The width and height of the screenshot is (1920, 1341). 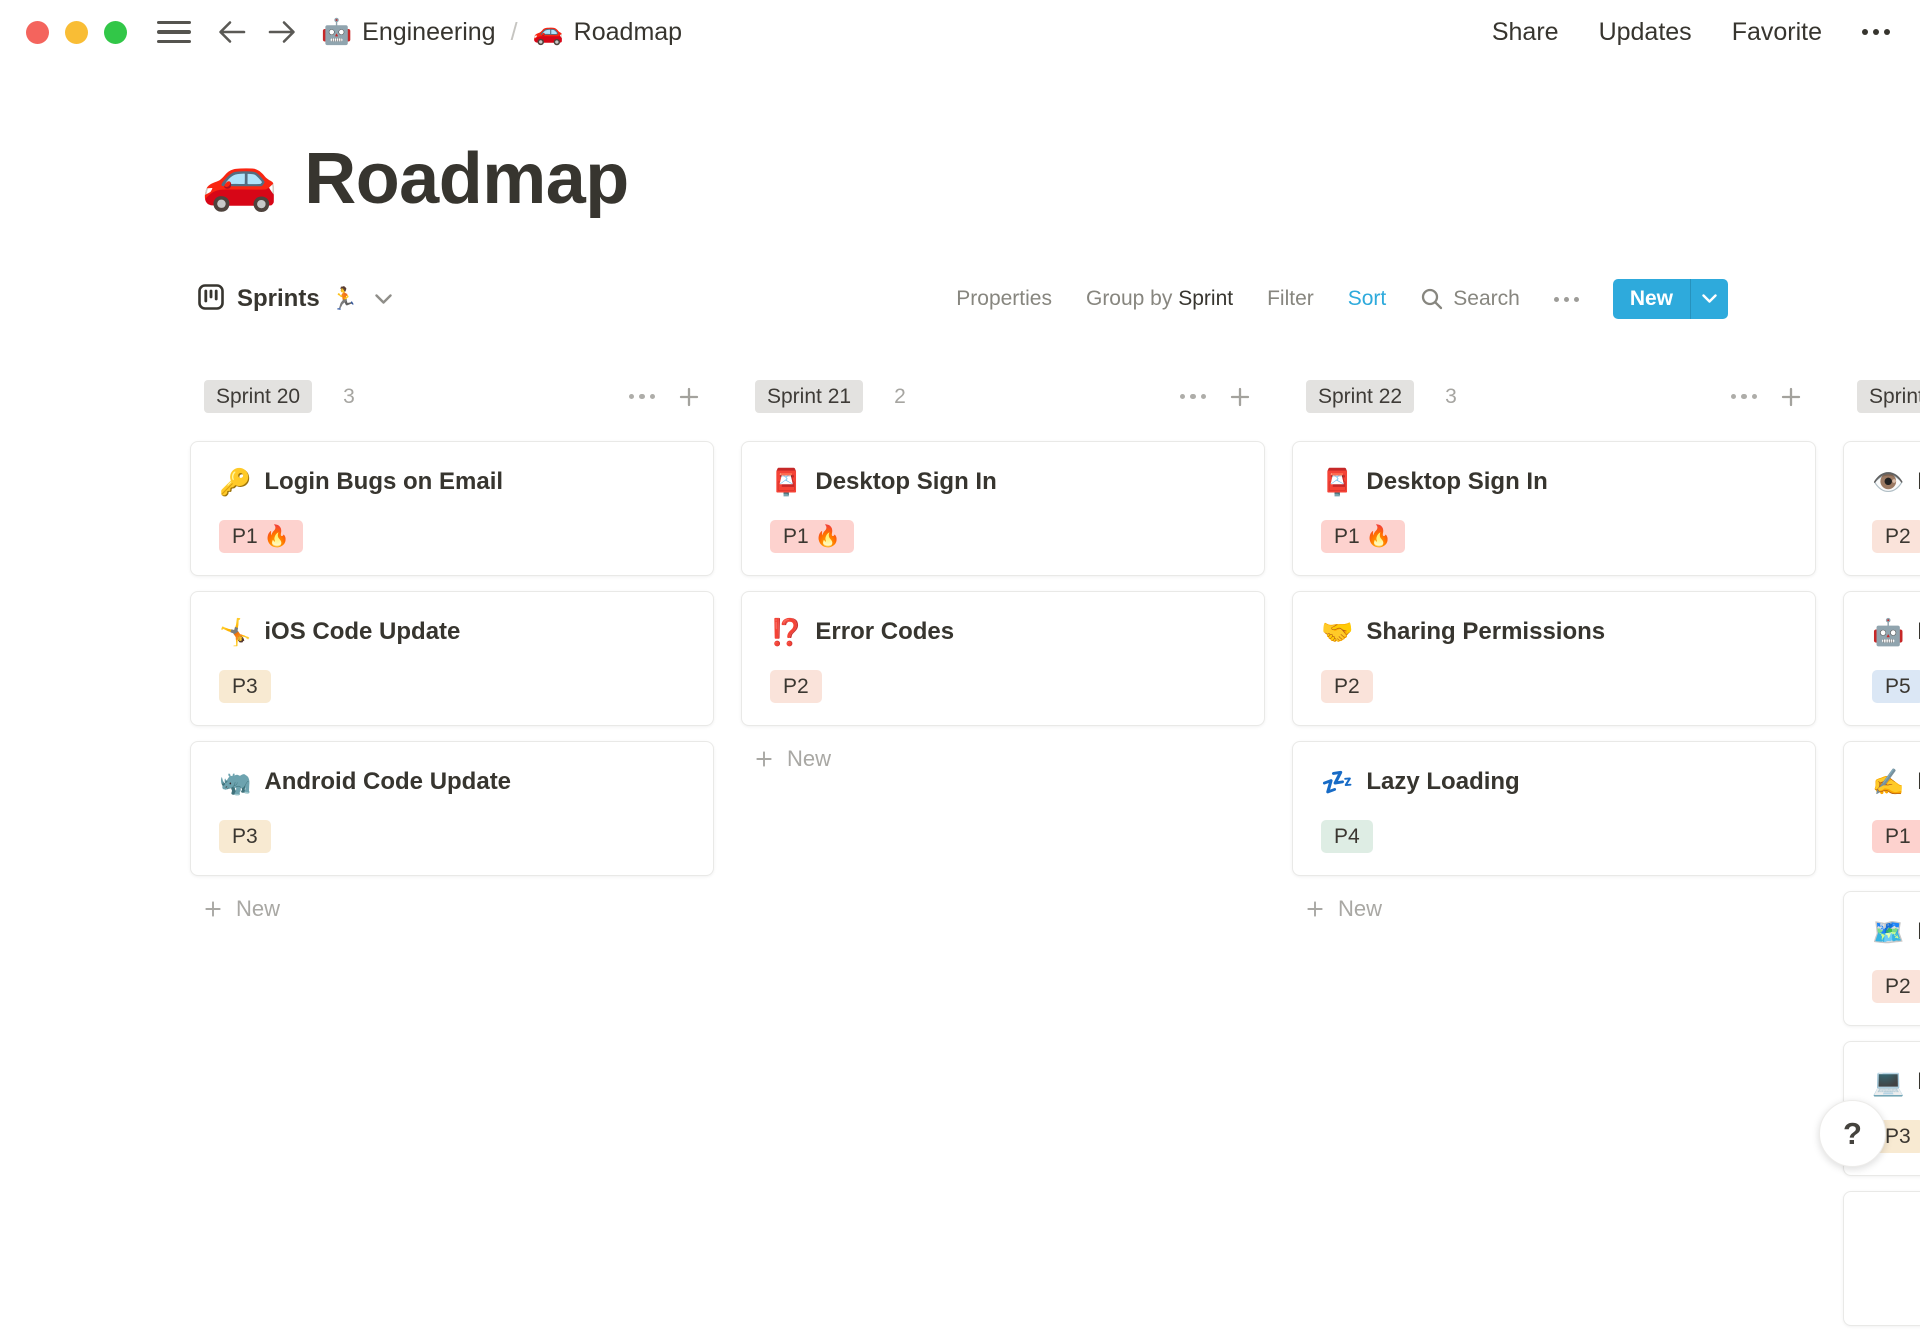 I want to click on toolbar-more-icon, so click(x=1566, y=299).